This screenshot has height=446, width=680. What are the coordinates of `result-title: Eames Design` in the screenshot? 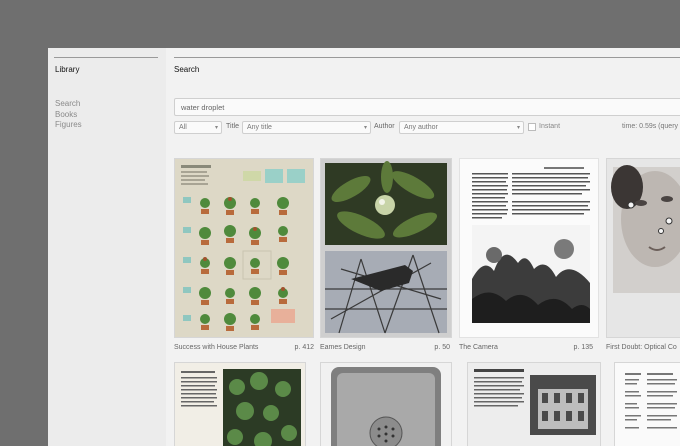 It's located at (343, 347).